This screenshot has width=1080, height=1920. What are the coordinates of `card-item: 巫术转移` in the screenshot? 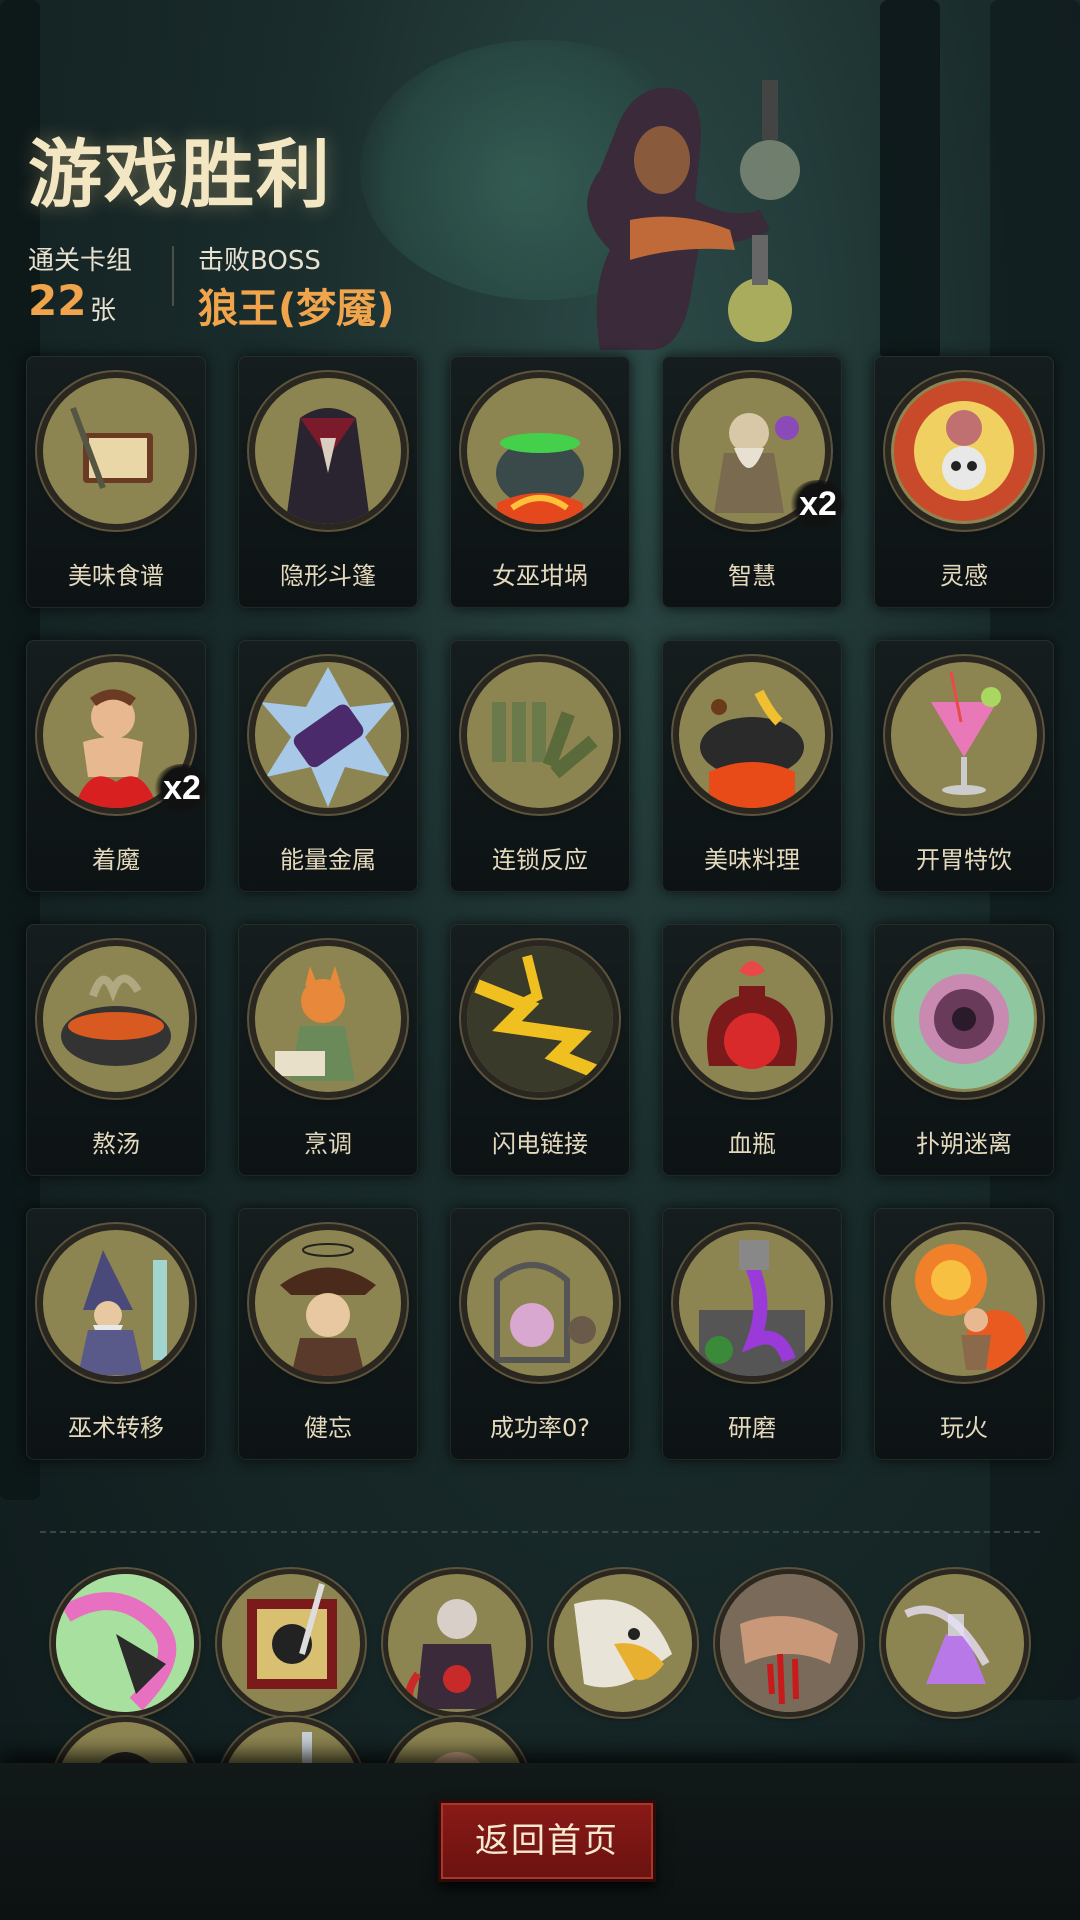 It's located at (116, 1334).